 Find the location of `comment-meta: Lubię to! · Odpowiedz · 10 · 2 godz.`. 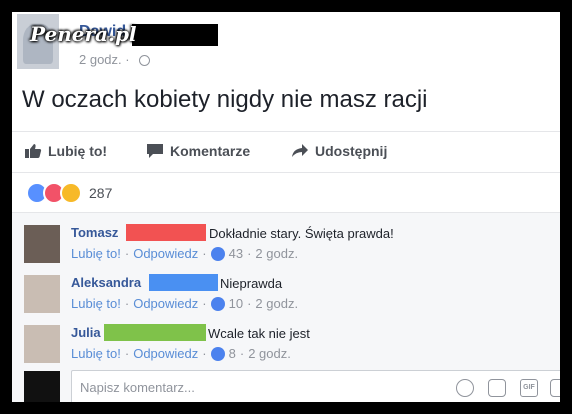

comment-meta: Lubię to! · Odpowiedz · 10 · 2 godz. is located at coordinates (185, 303).